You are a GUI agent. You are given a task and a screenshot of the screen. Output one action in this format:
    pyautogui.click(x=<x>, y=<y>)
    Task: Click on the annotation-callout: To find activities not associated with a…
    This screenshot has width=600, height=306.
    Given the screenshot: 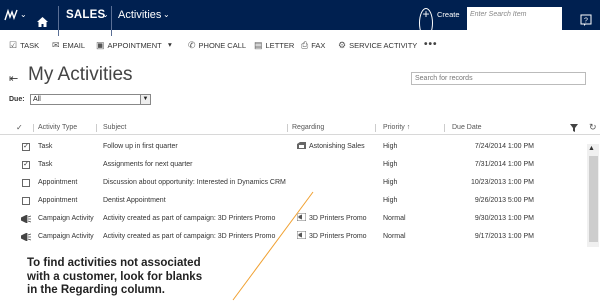 What is the action you would take?
    pyautogui.click(x=142, y=277)
    